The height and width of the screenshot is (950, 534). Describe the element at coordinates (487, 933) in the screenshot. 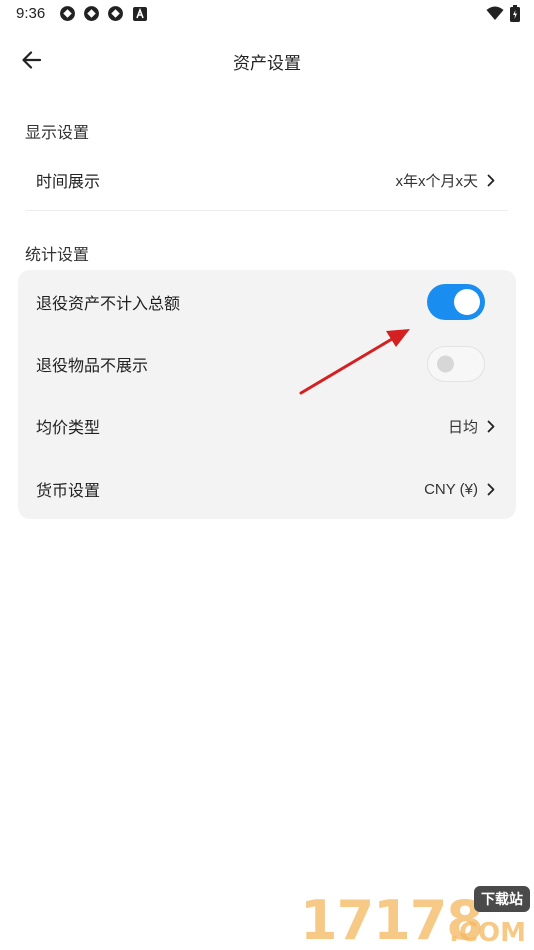

I see `watermark-suffix: .COM` at that location.